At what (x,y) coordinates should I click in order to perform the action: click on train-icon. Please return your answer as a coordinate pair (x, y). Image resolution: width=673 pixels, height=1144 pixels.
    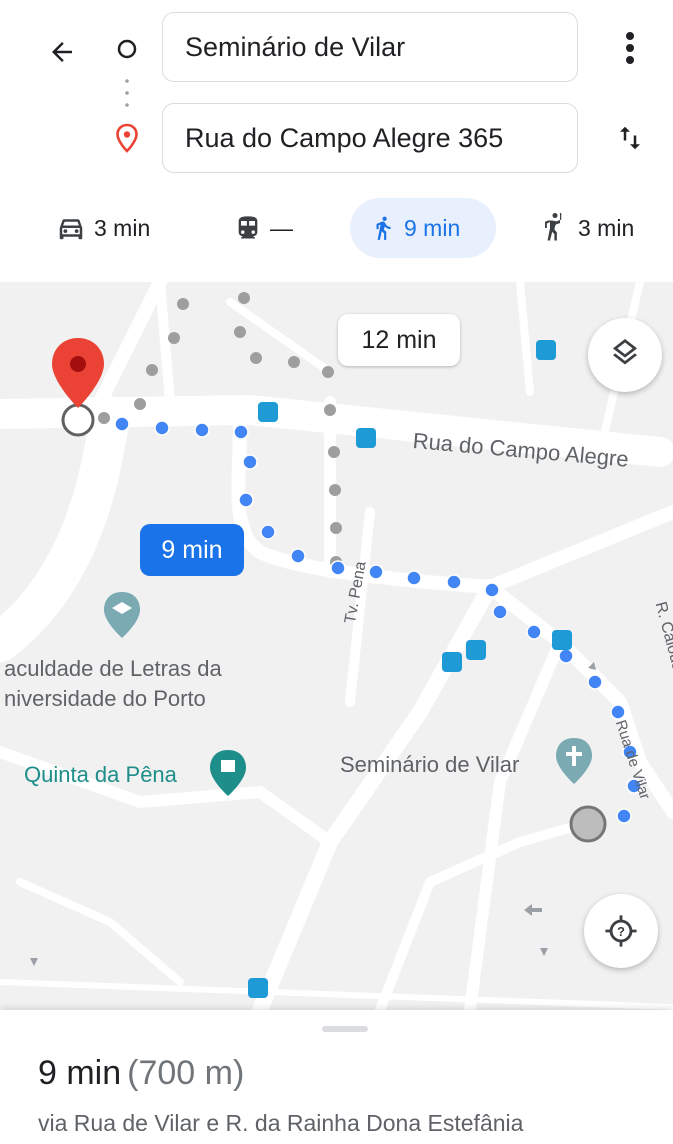
    Looking at the image, I should click on (248, 227).